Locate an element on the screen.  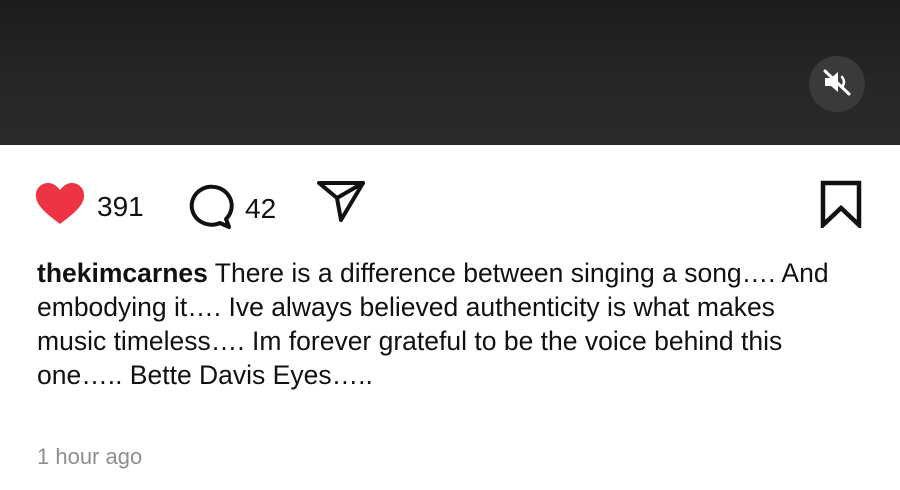
bookmark-icon is located at coordinates (841, 206).